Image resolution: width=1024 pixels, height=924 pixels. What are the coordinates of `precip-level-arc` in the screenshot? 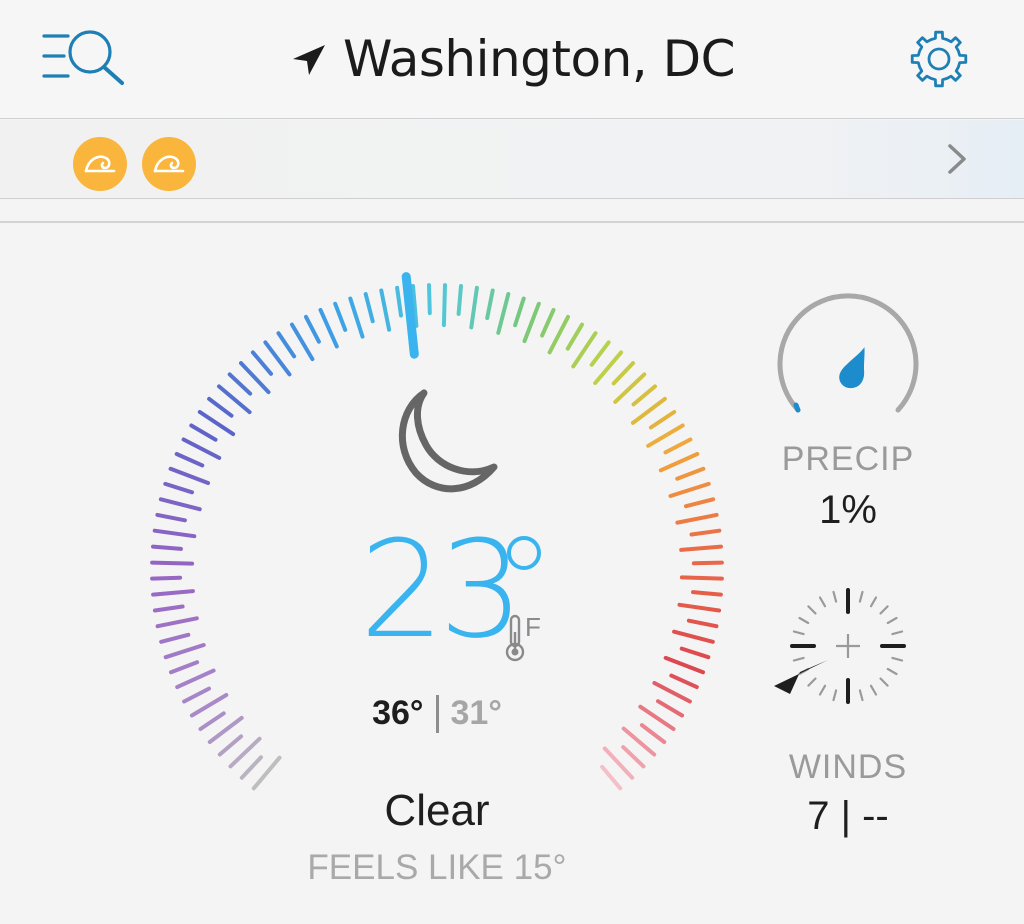 It's located at (797, 407).